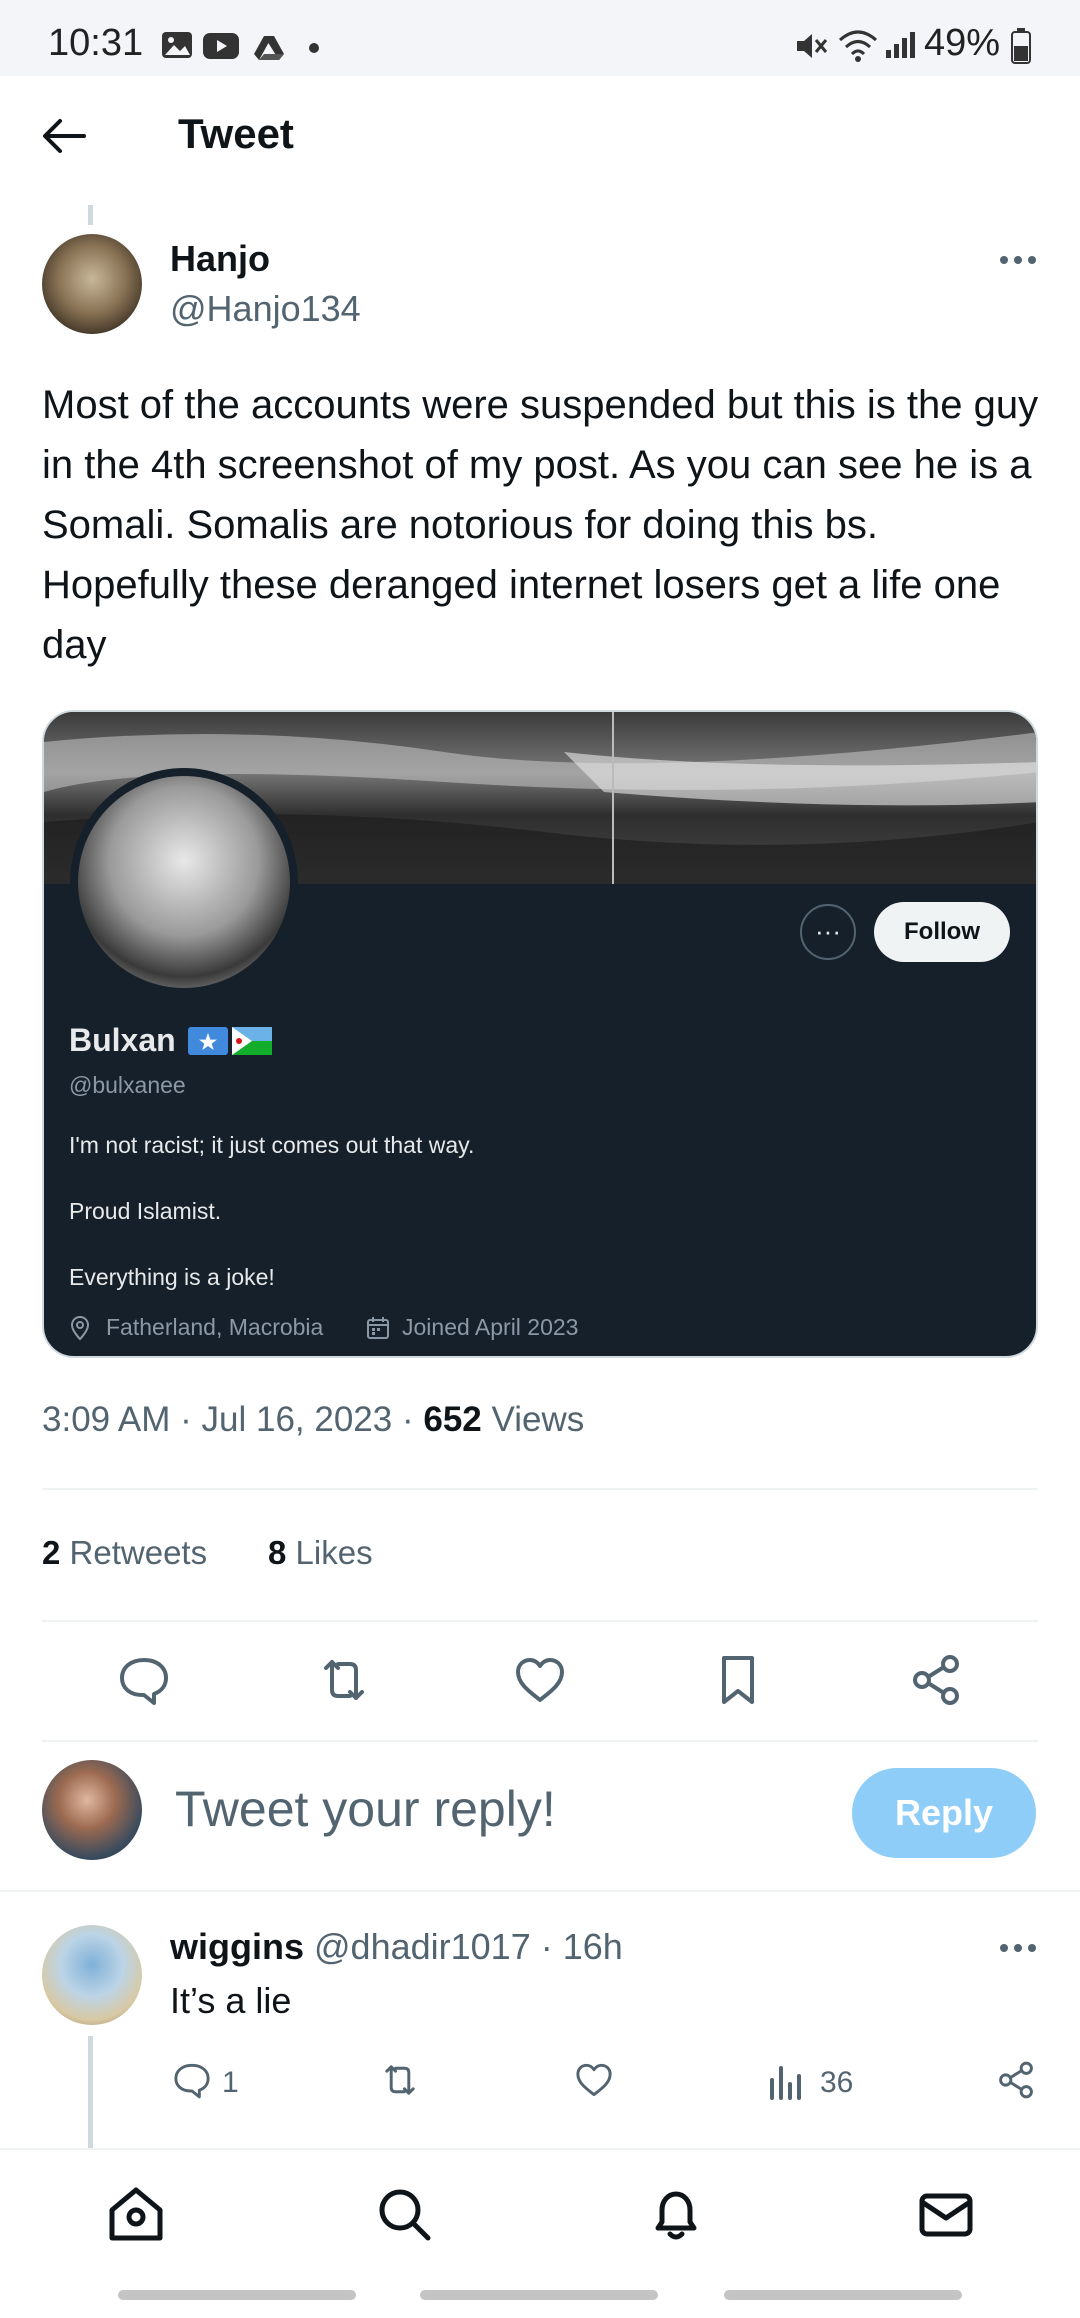  I want to click on youtube-icon, so click(221, 46).